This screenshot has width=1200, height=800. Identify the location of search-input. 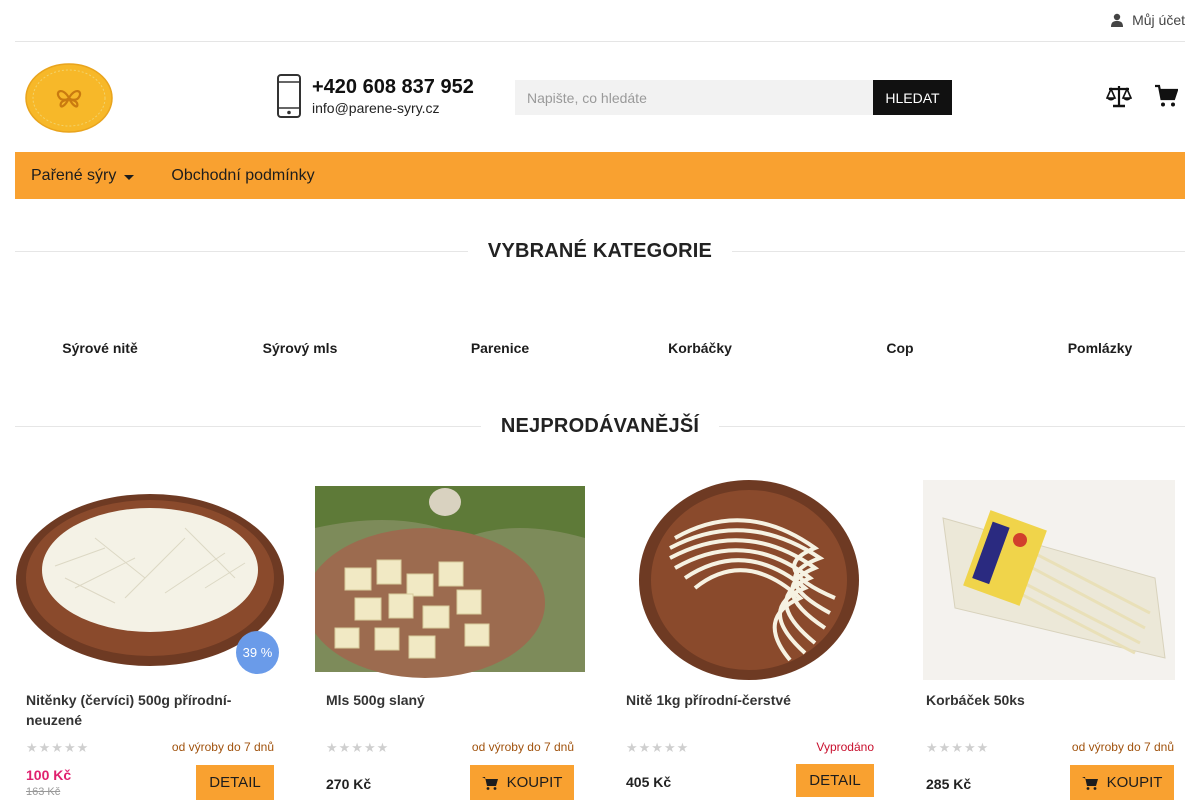
(694, 97).